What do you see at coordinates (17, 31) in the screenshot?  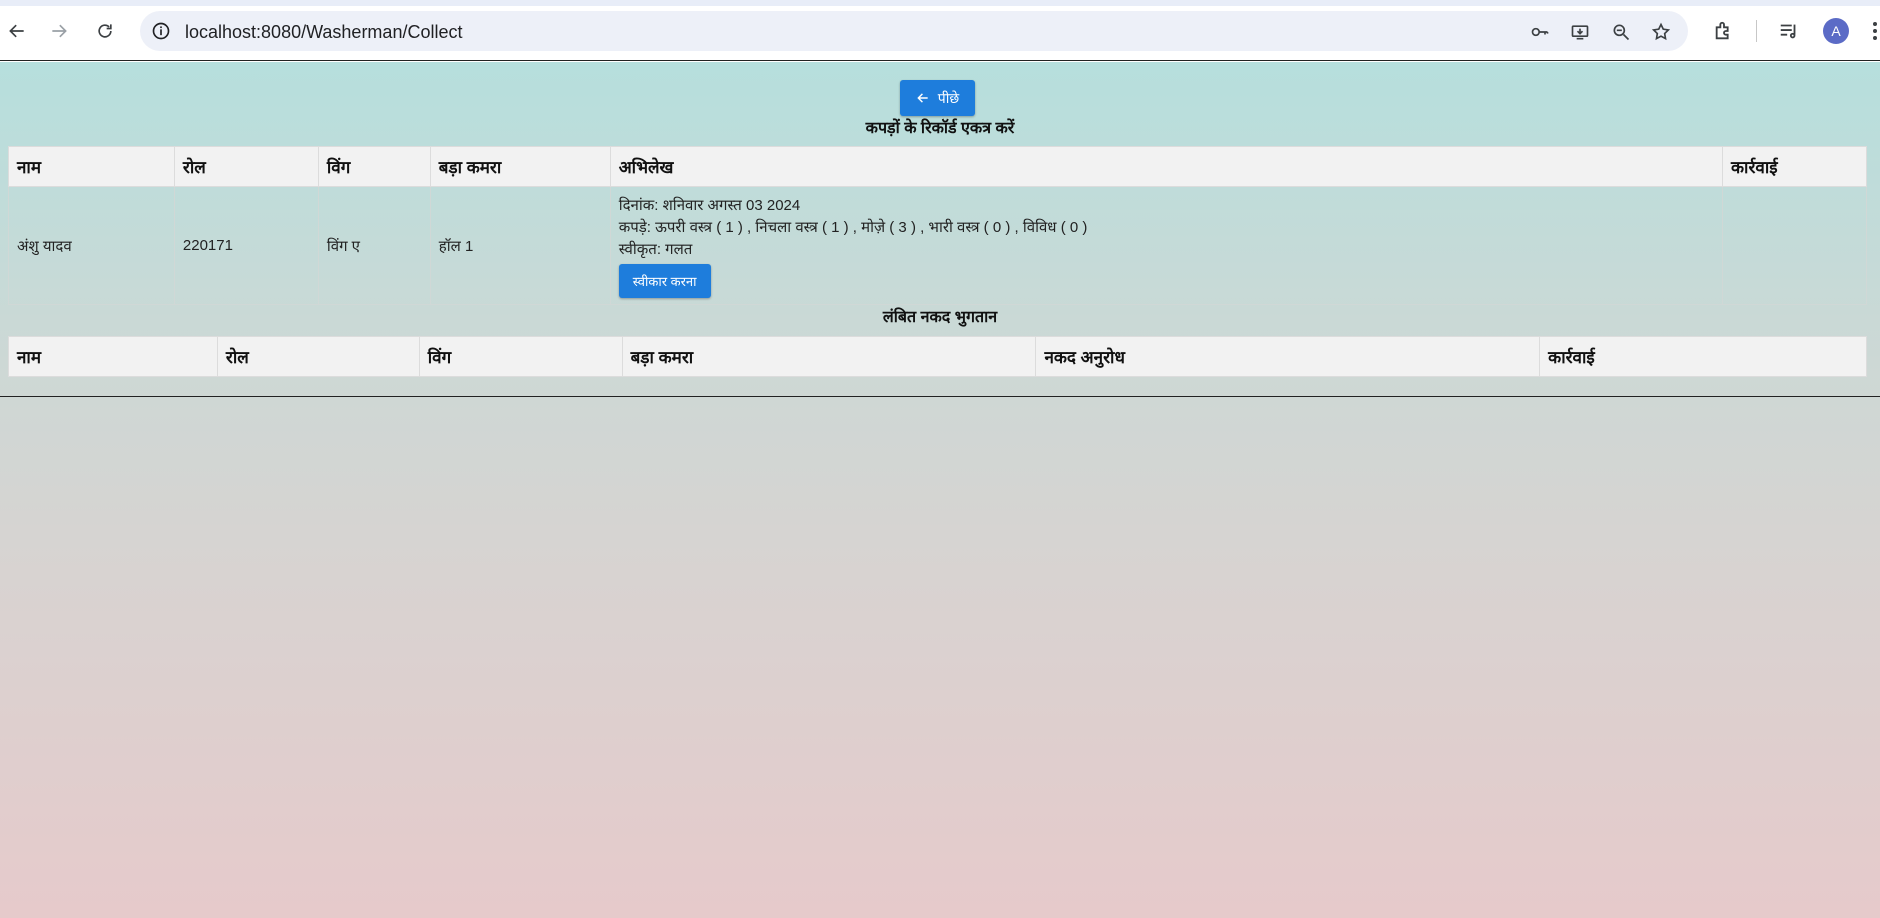 I see `back-arrow-icon` at bounding box center [17, 31].